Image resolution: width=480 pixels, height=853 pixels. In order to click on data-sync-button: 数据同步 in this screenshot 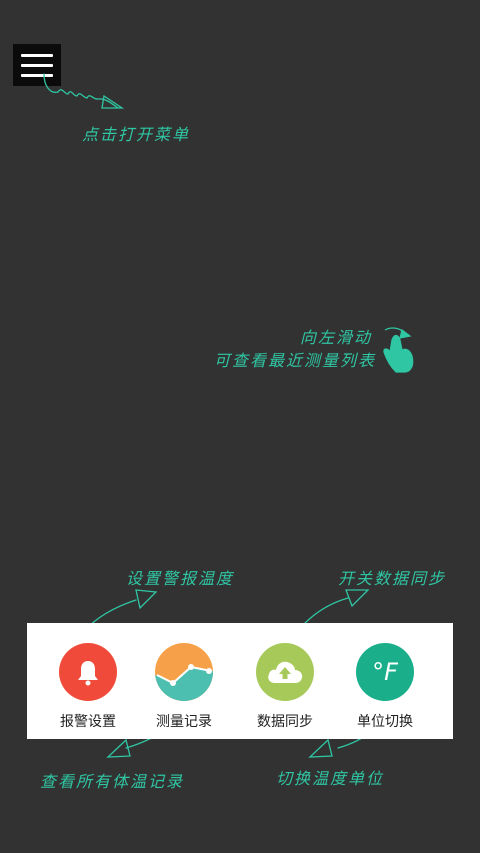, I will do `click(285, 687)`.